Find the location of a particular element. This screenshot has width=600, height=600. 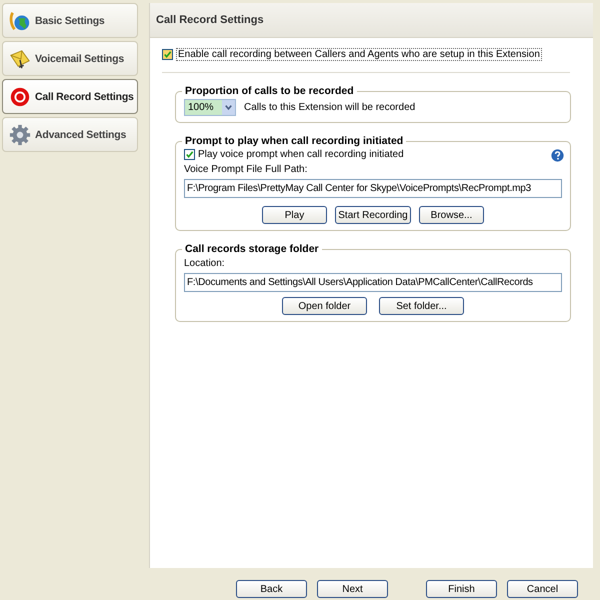

group-title: Prompt to play when call recording initiated is located at coordinates (294, 141).